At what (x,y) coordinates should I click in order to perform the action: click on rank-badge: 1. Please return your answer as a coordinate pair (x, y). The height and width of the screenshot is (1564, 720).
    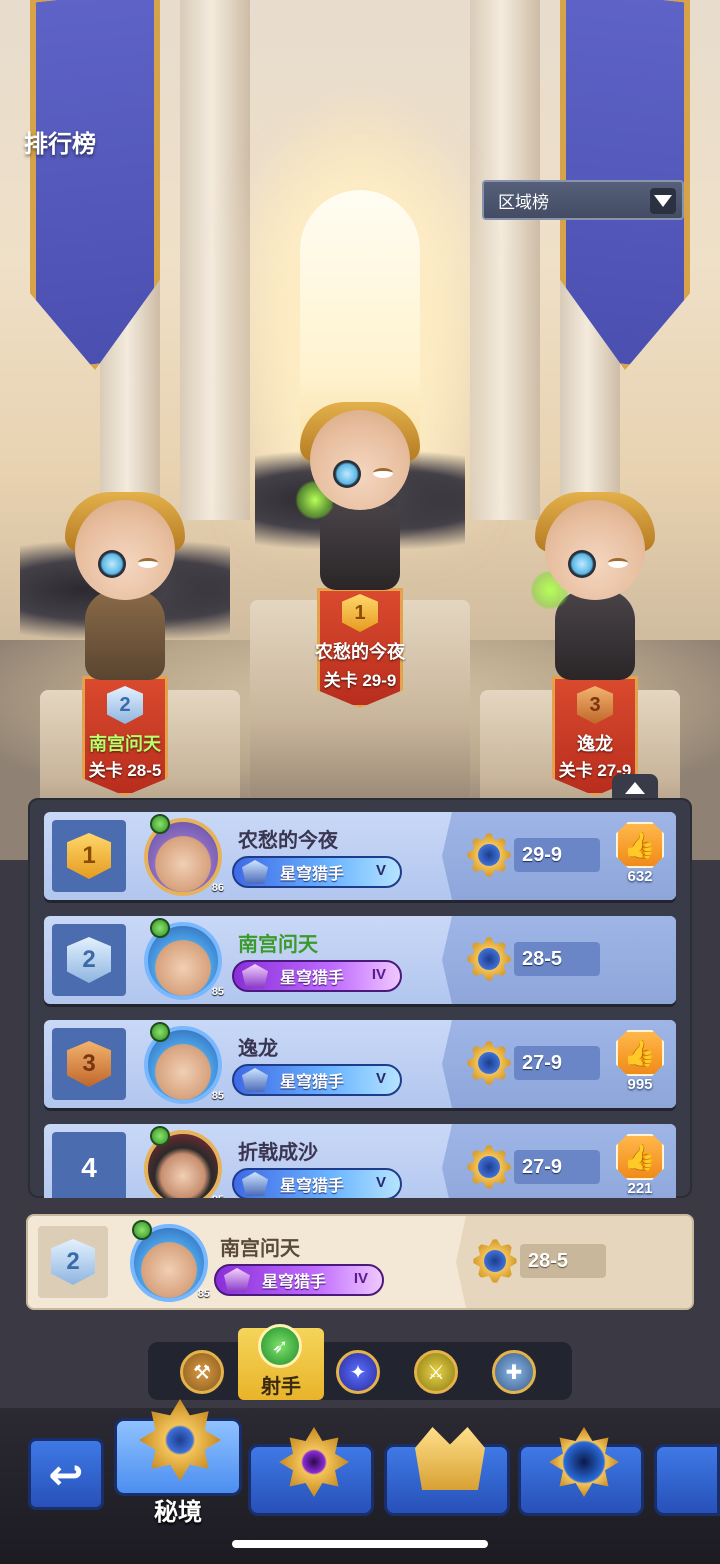
    Looking at the image, I should click on (89, 856).